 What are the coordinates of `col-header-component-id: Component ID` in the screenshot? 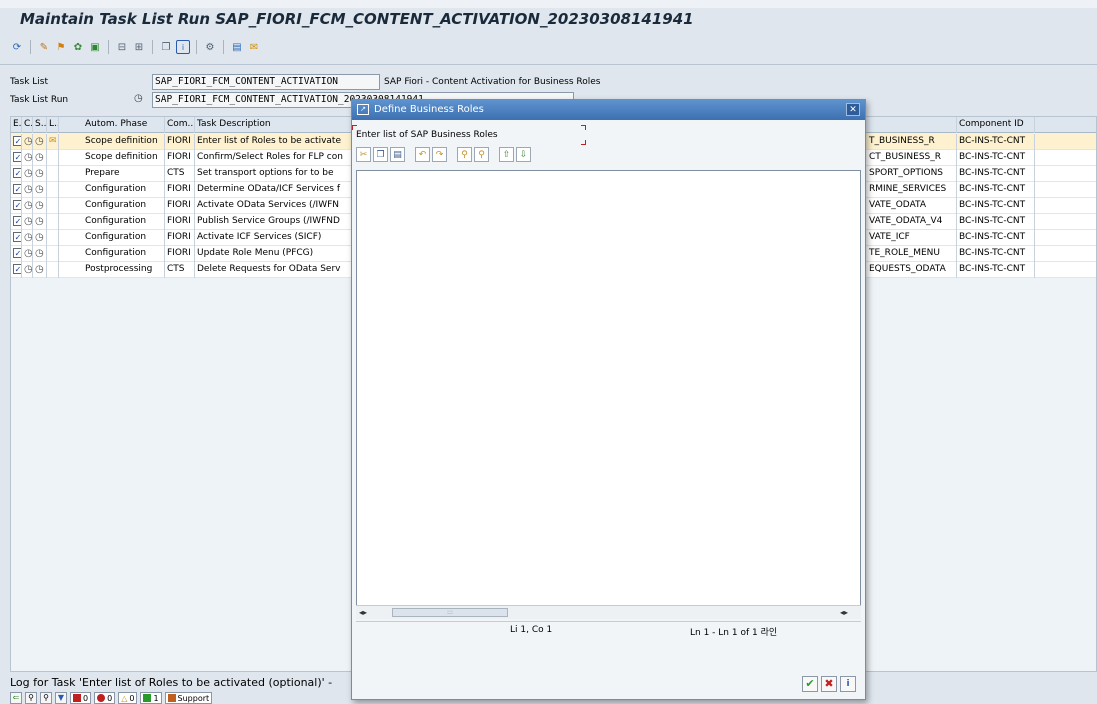 It's located at (996, 125).